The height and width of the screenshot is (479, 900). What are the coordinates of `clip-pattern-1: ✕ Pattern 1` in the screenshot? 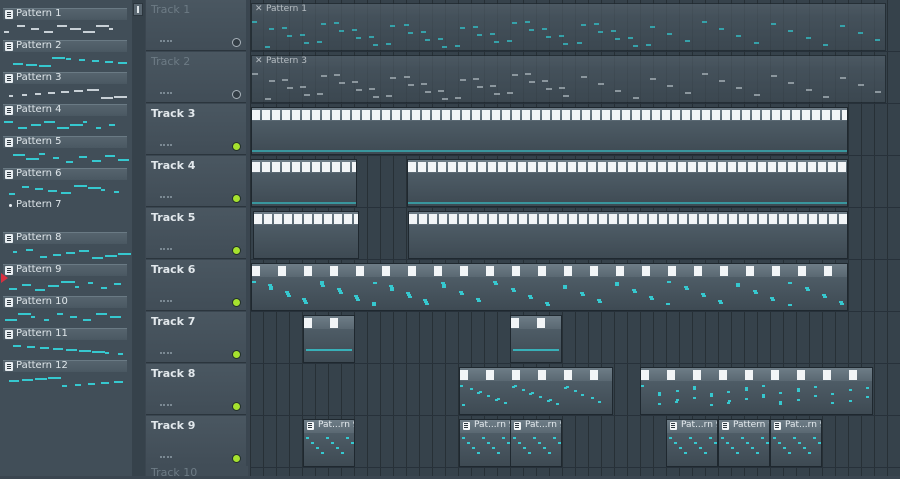 It's located at (568, 27).